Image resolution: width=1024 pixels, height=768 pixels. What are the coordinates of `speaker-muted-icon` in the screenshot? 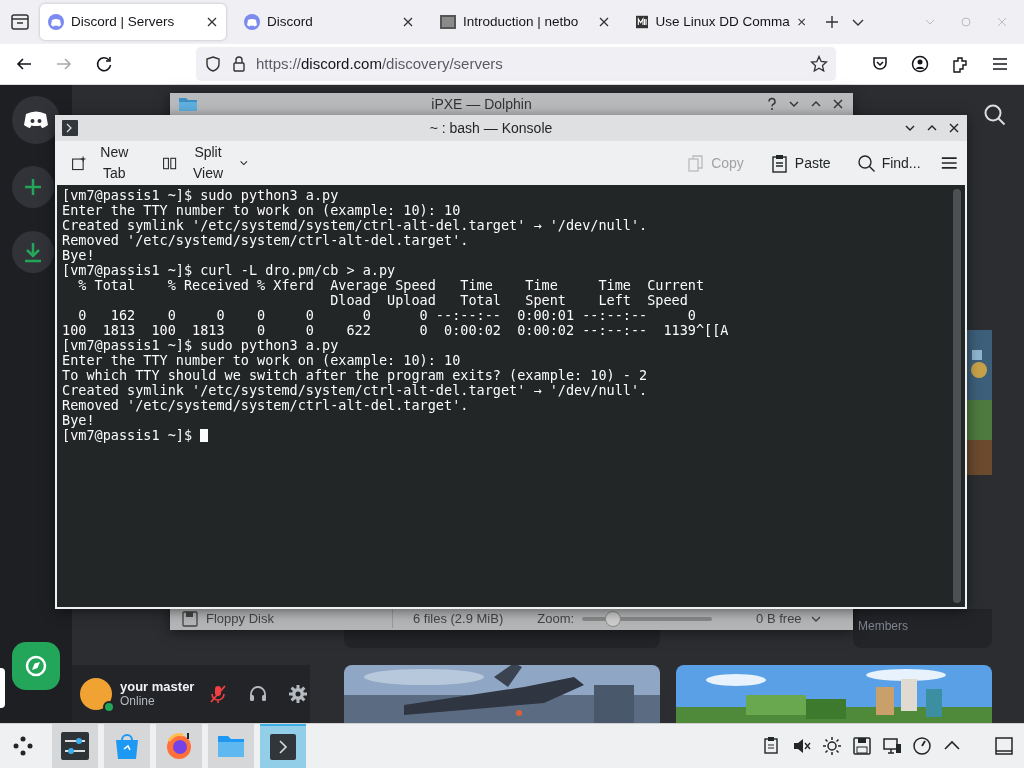 It's located at (802, 746).